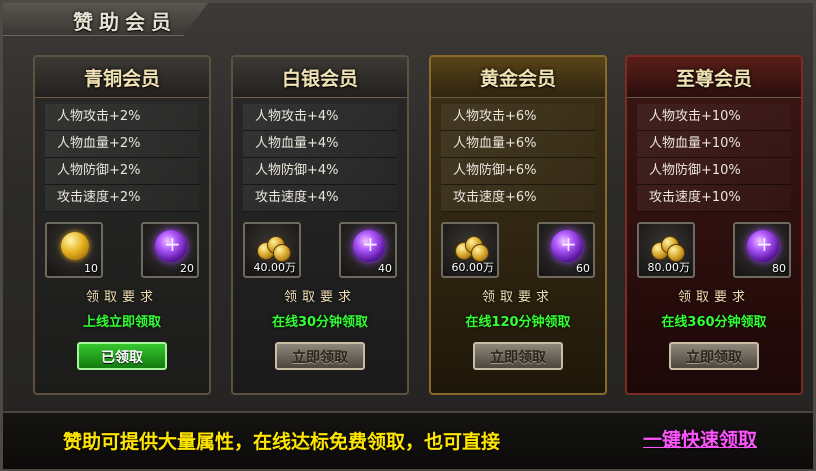 Image resolution: width=816 pixels, height=471 pixels. What do you see at coordinates (125, 22) in the screenshot?
I see `panel-title: 赞助会员` at bounding box center [125, 22].